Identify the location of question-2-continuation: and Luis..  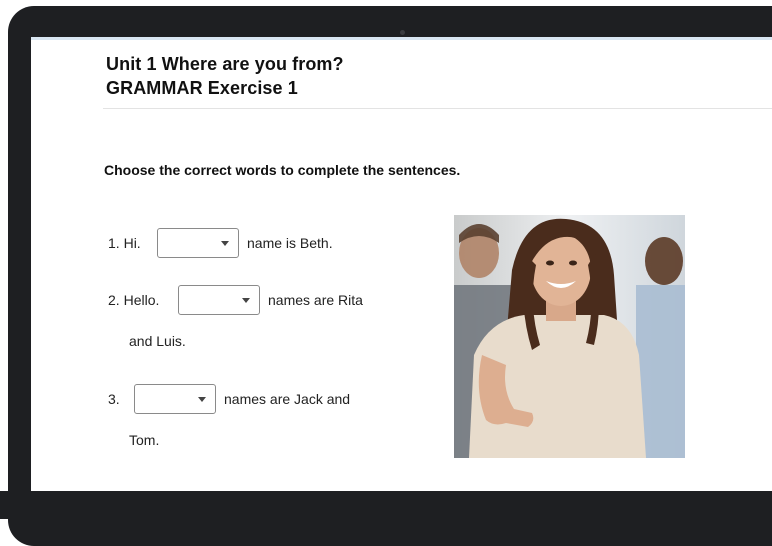
(157, 341).